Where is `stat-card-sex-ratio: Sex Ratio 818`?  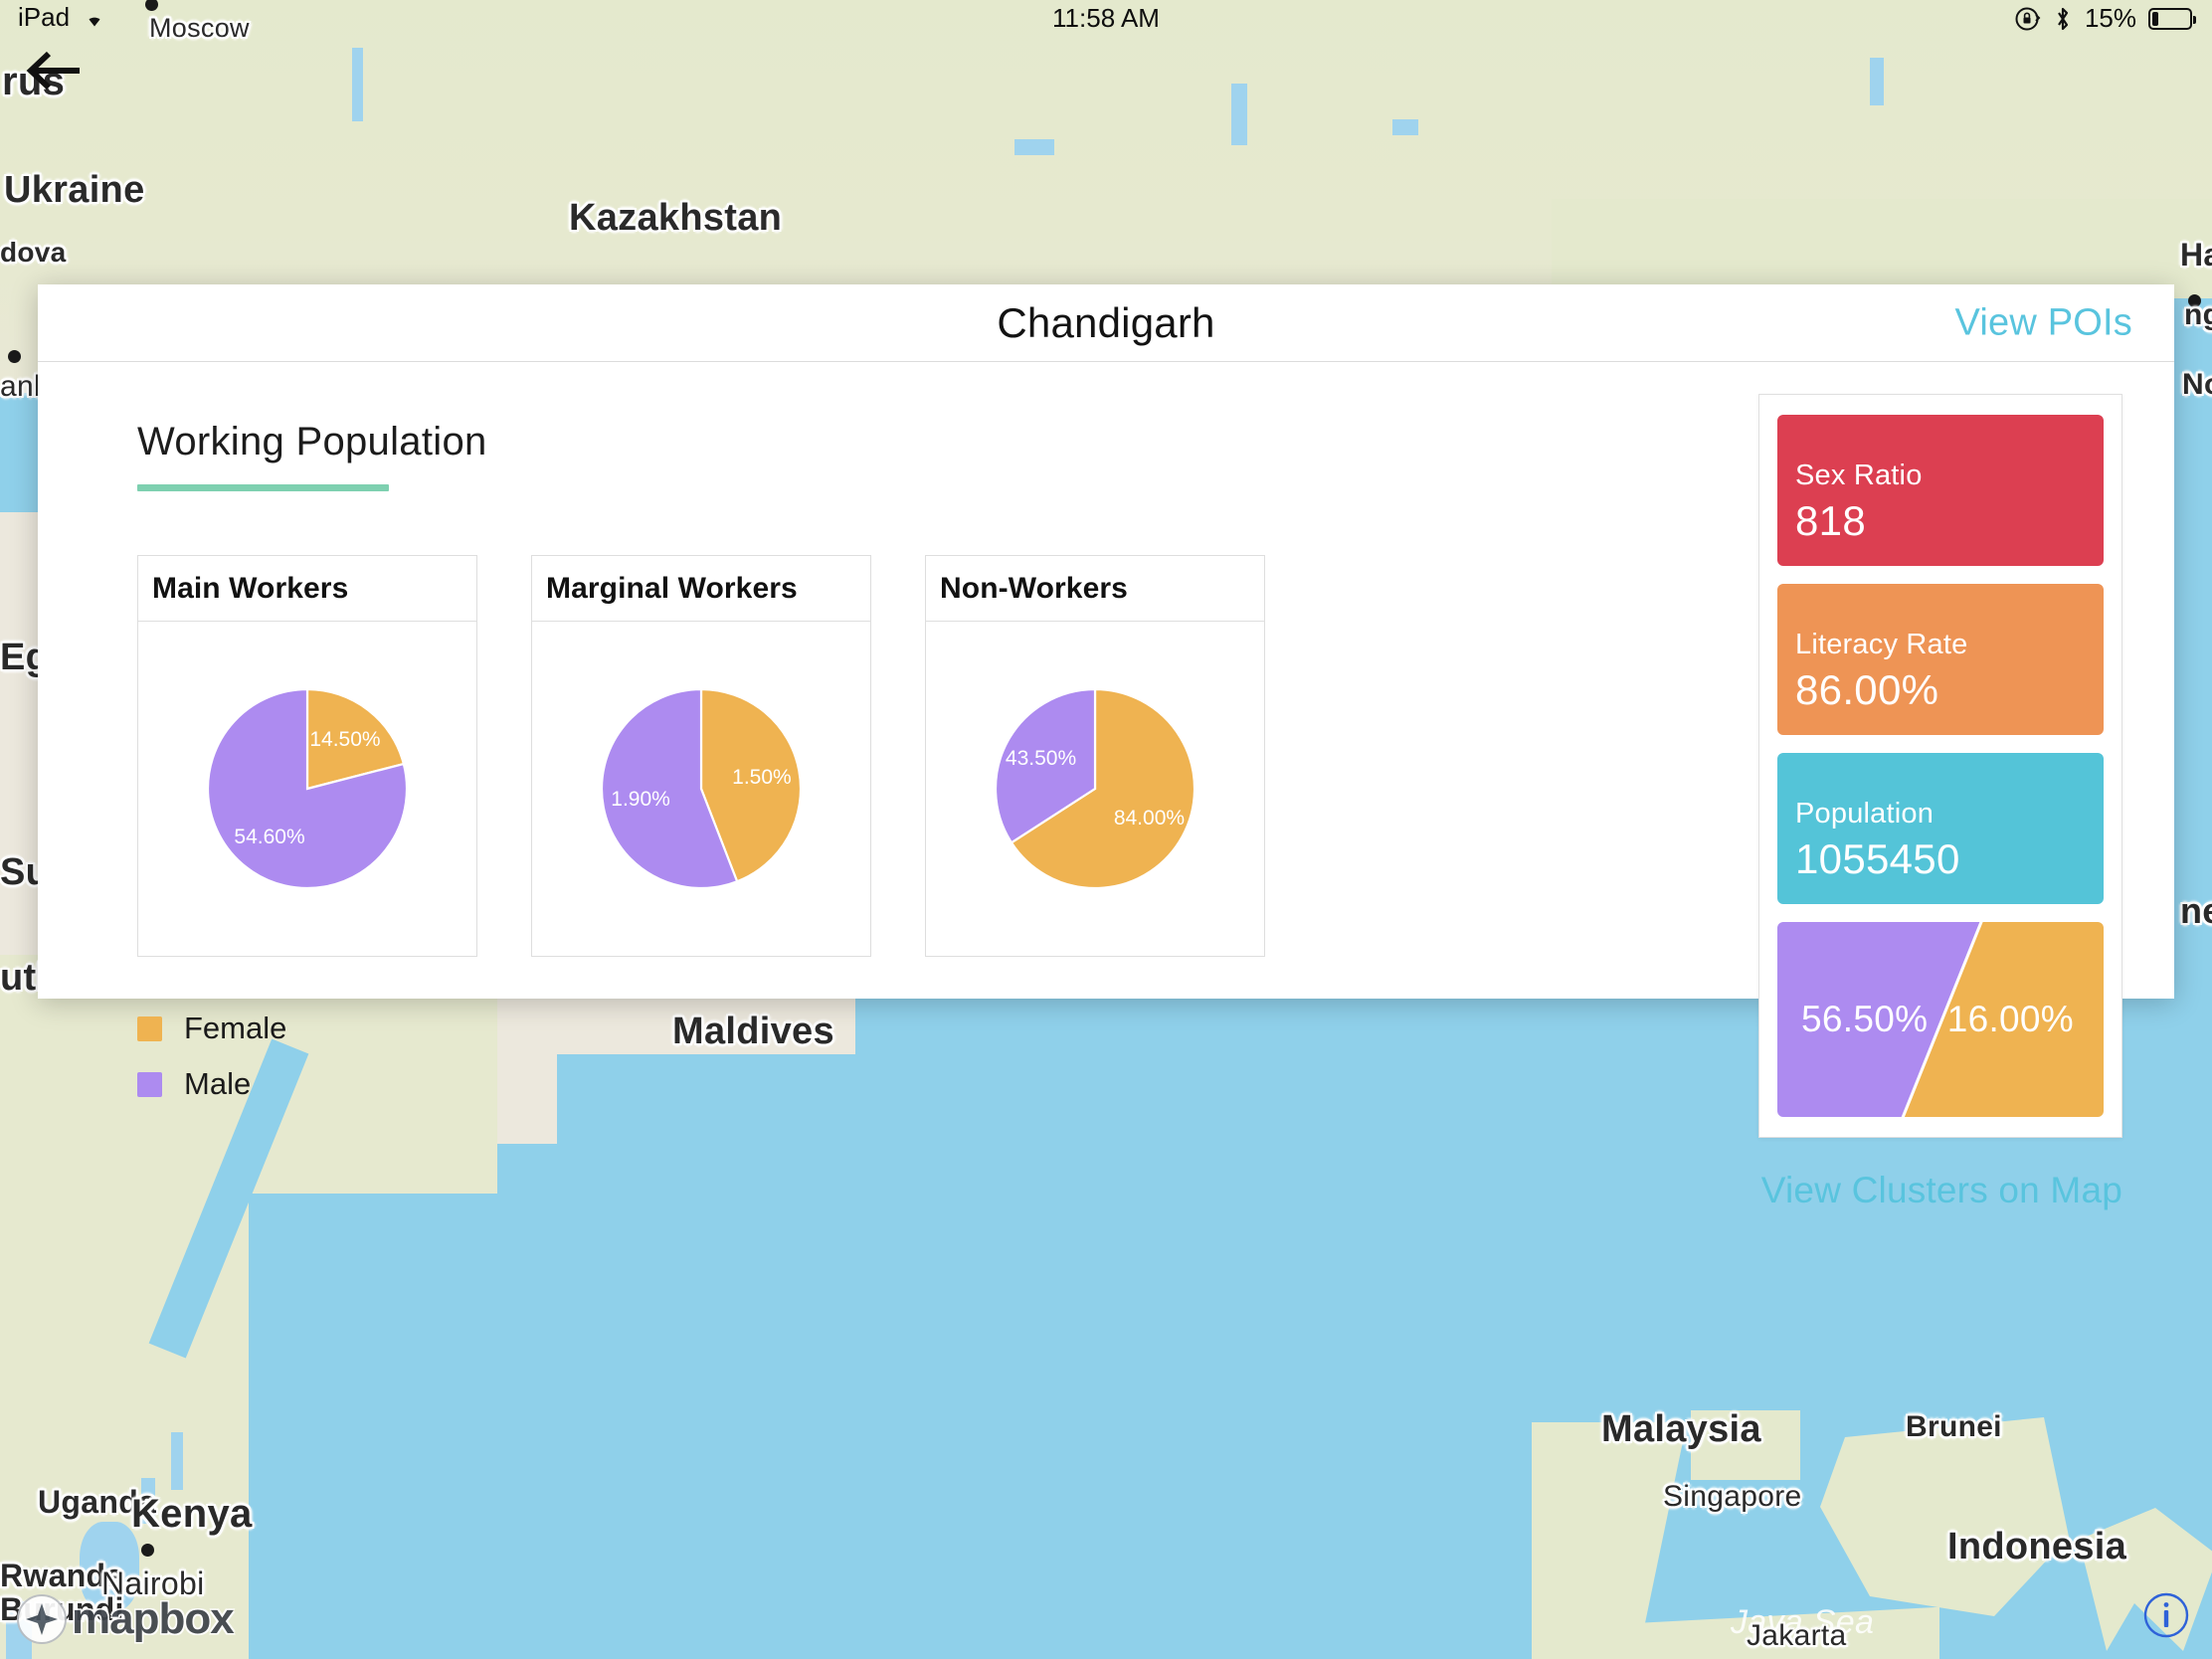
stat-card-sex-ratio: Sex Ratio 818 is located at coordinates (1940, 490).